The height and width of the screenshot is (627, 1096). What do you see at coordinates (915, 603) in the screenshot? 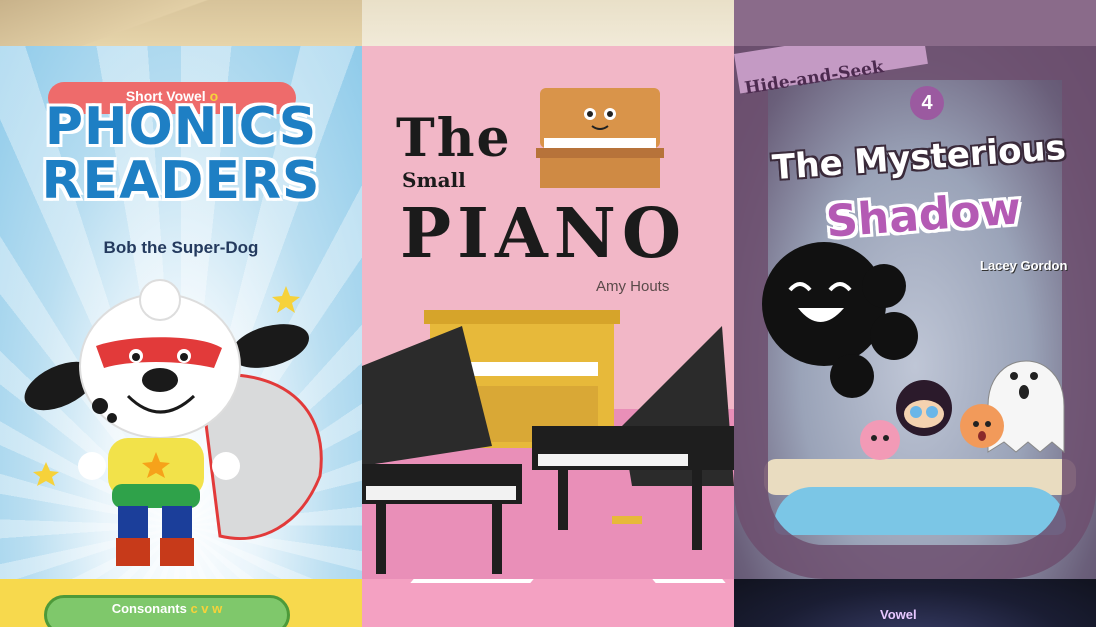
I see `next-cover-peek: Vowel` at bounding box center [915, 603].